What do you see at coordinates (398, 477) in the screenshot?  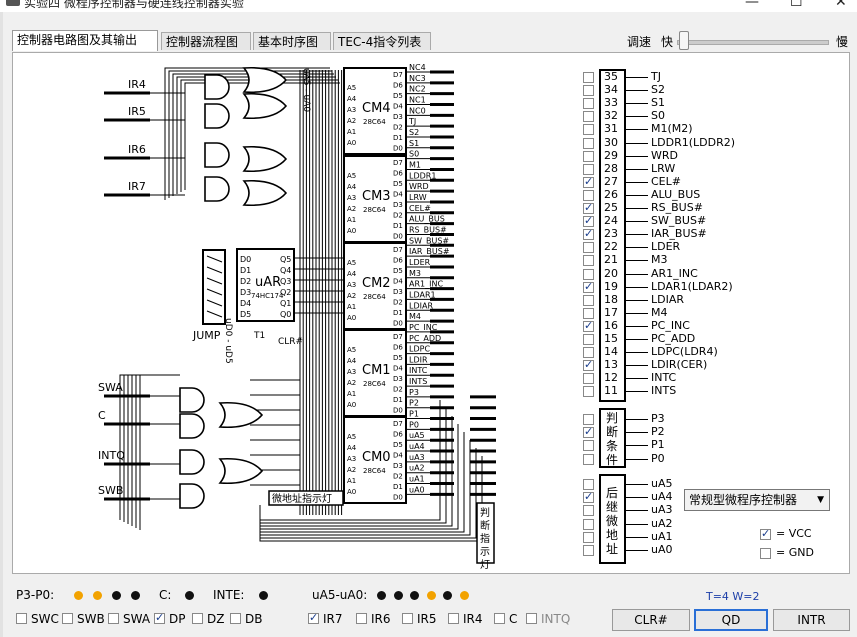 I see `chip-data-pin: D2` at bounding box center [398, 477].